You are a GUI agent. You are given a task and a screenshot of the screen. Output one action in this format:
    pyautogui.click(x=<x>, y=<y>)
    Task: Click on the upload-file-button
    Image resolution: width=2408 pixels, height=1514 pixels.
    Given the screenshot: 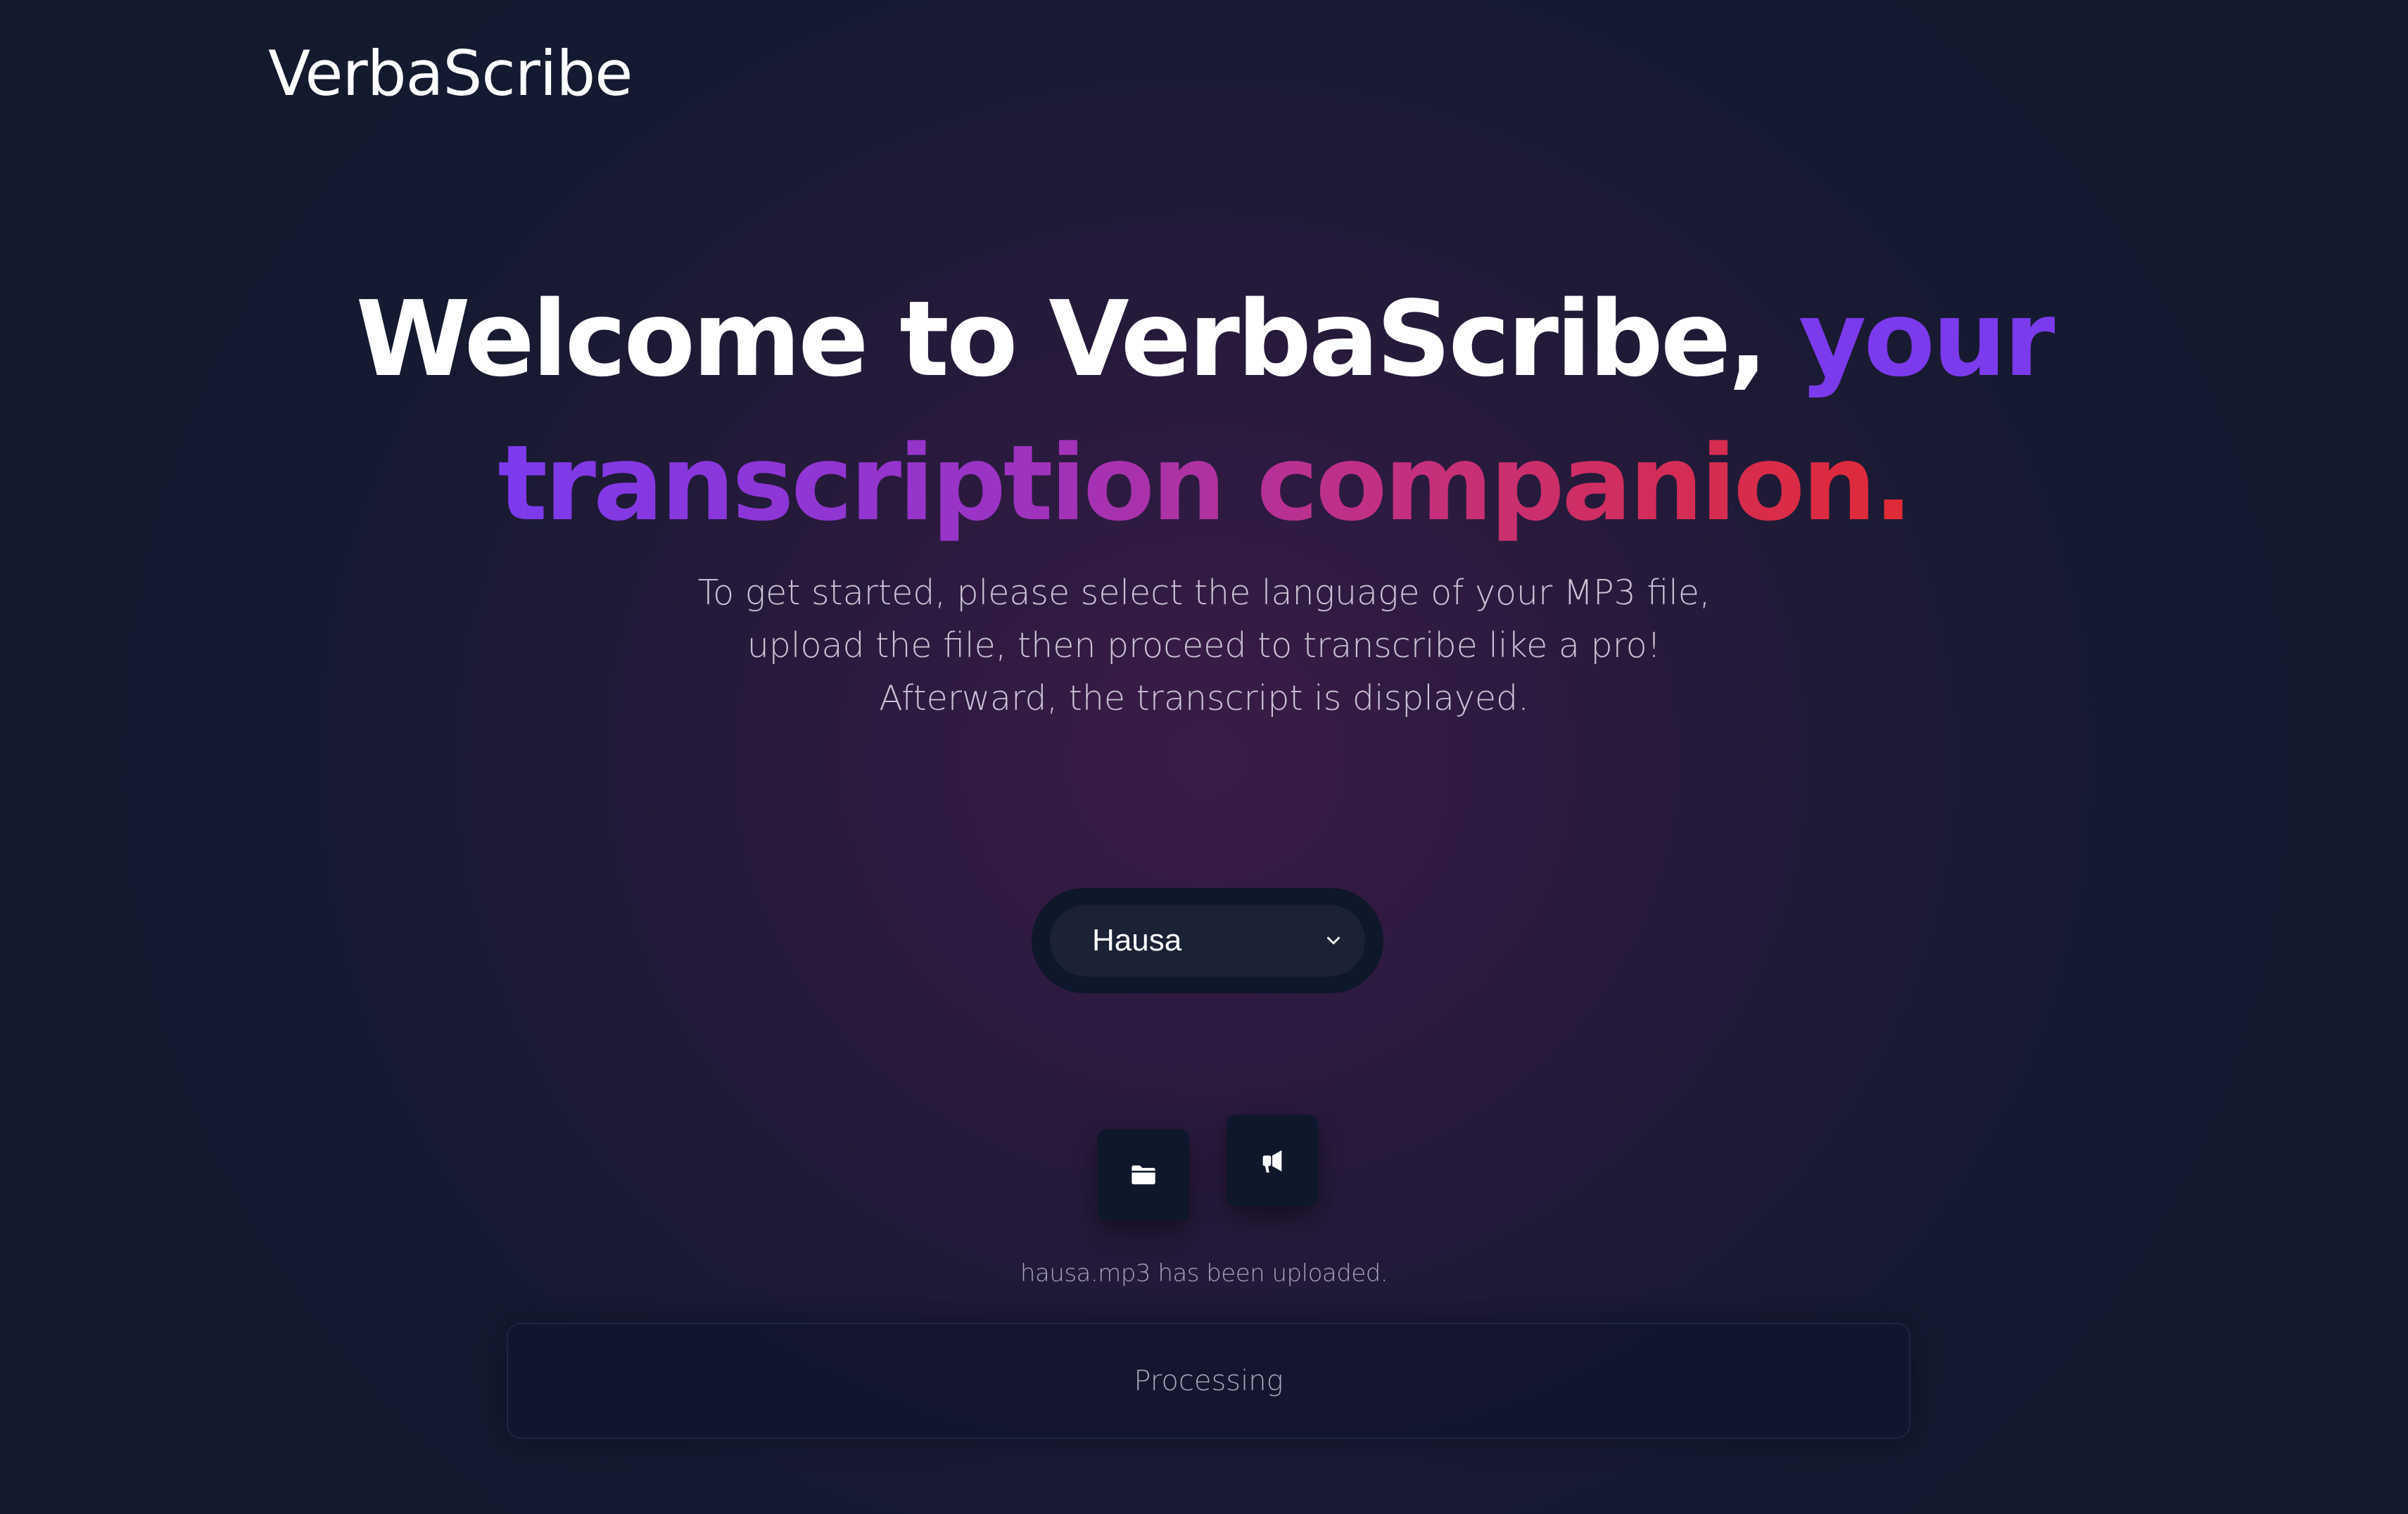 What is the action you would take?
    pyautogui.click(x=1143, y=1175)
    